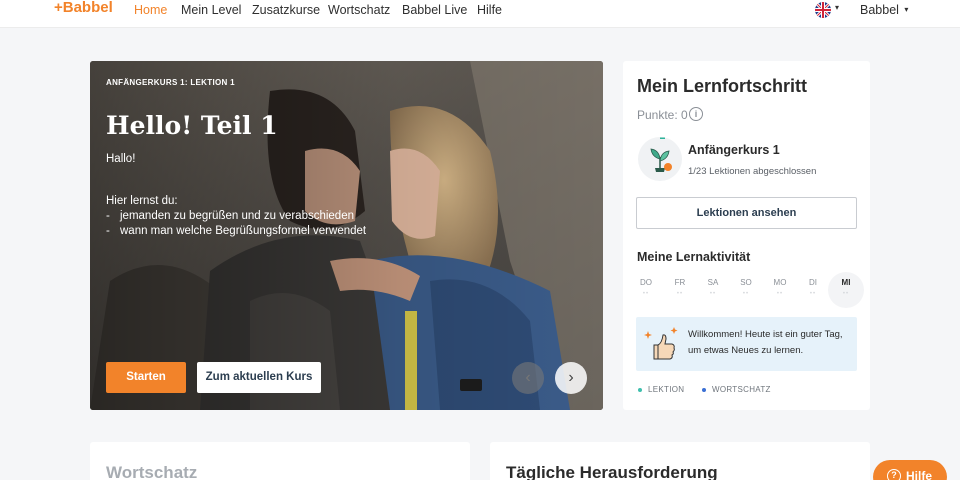 Image resolution: width=960 pixels, height=480 pixels. I want to click on progress-title: Mein Lernfortschritt, so click(722, 86).